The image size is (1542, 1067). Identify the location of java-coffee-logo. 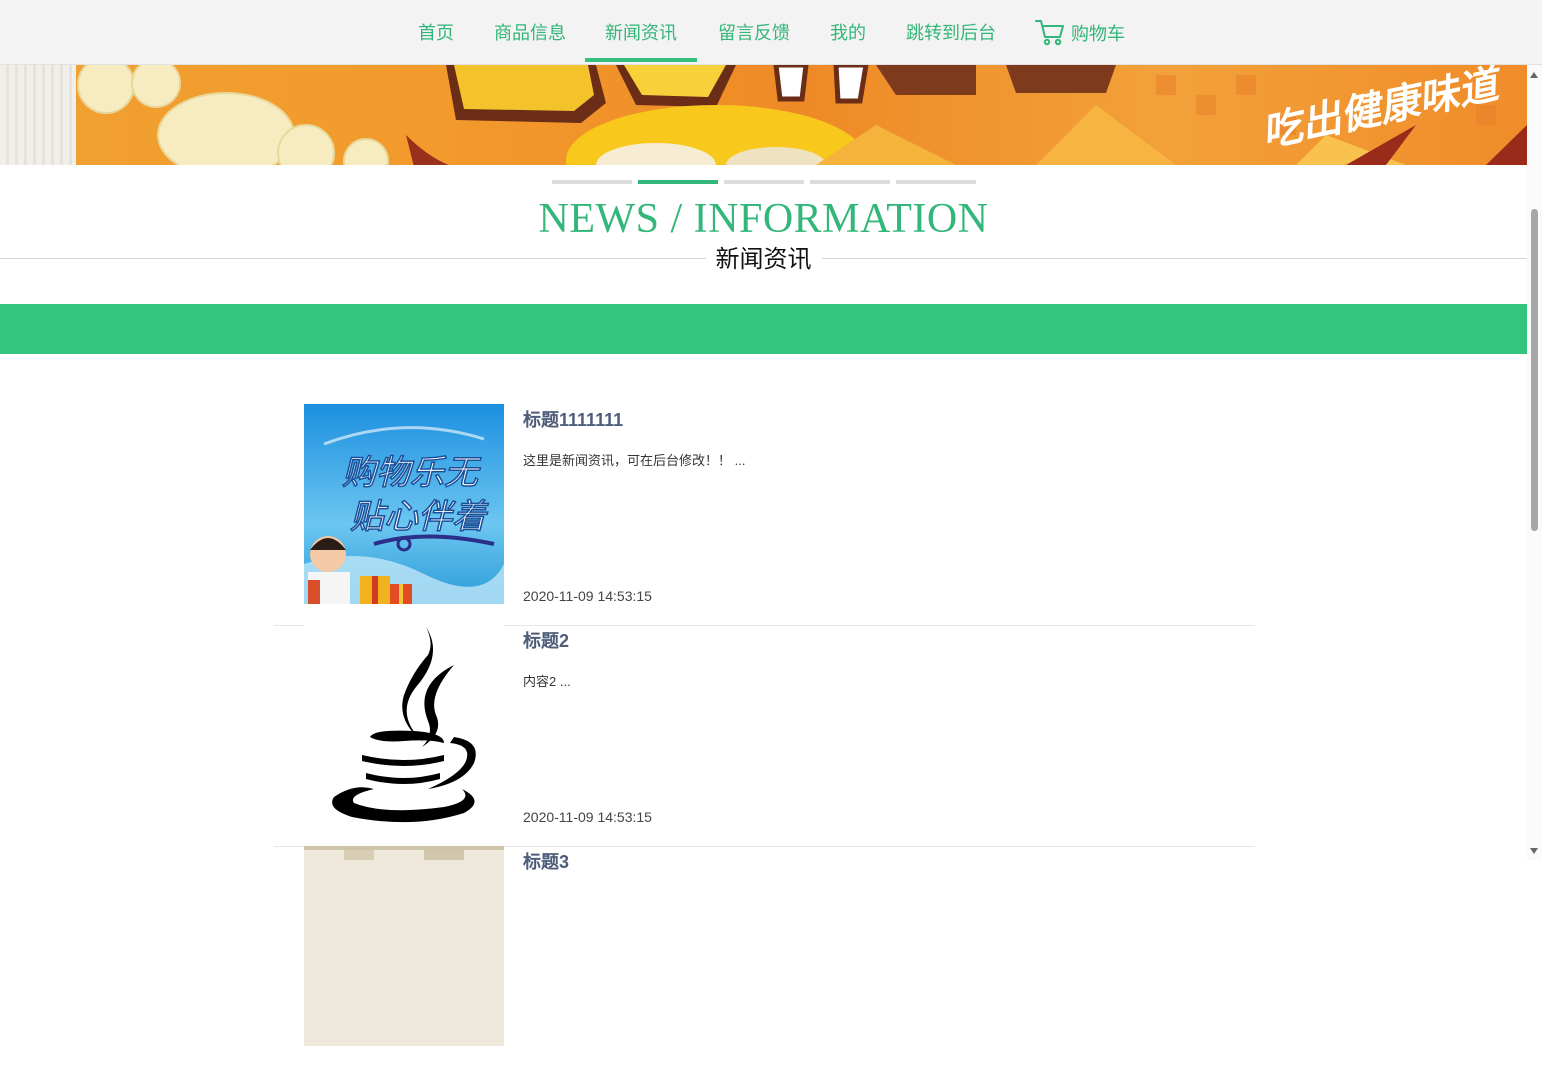
(404, 725).